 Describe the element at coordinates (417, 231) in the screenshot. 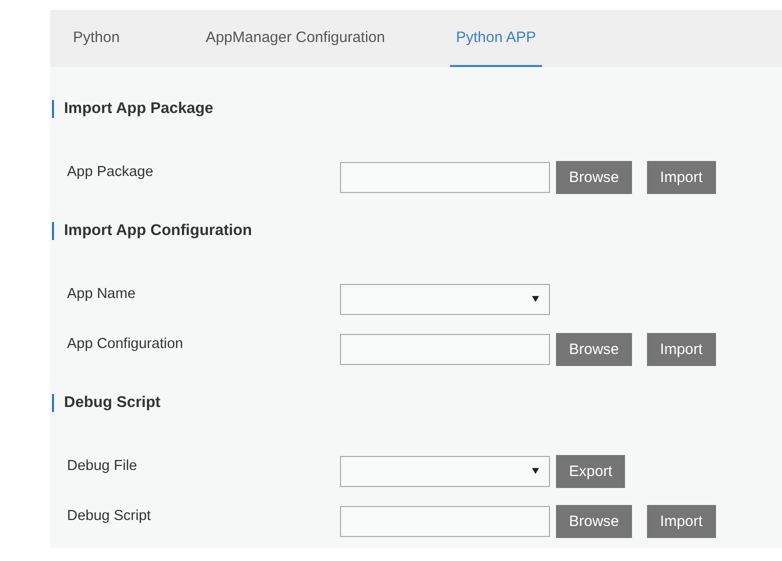

I see `section-heading: Import App Configuration` at that location.